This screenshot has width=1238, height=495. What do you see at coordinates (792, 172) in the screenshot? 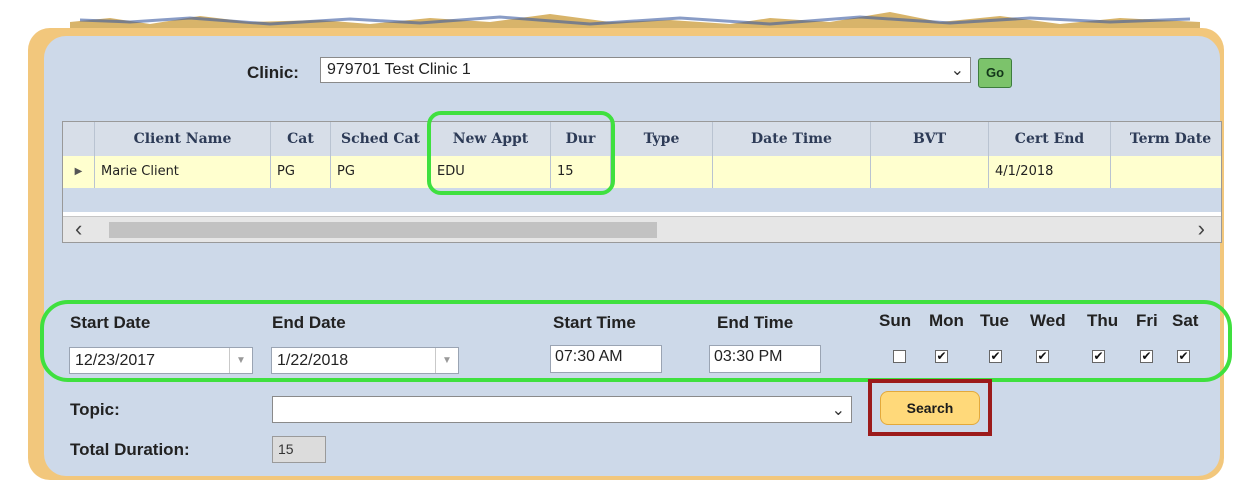
I see `cell-date-time` at bounding box center [792, 172].